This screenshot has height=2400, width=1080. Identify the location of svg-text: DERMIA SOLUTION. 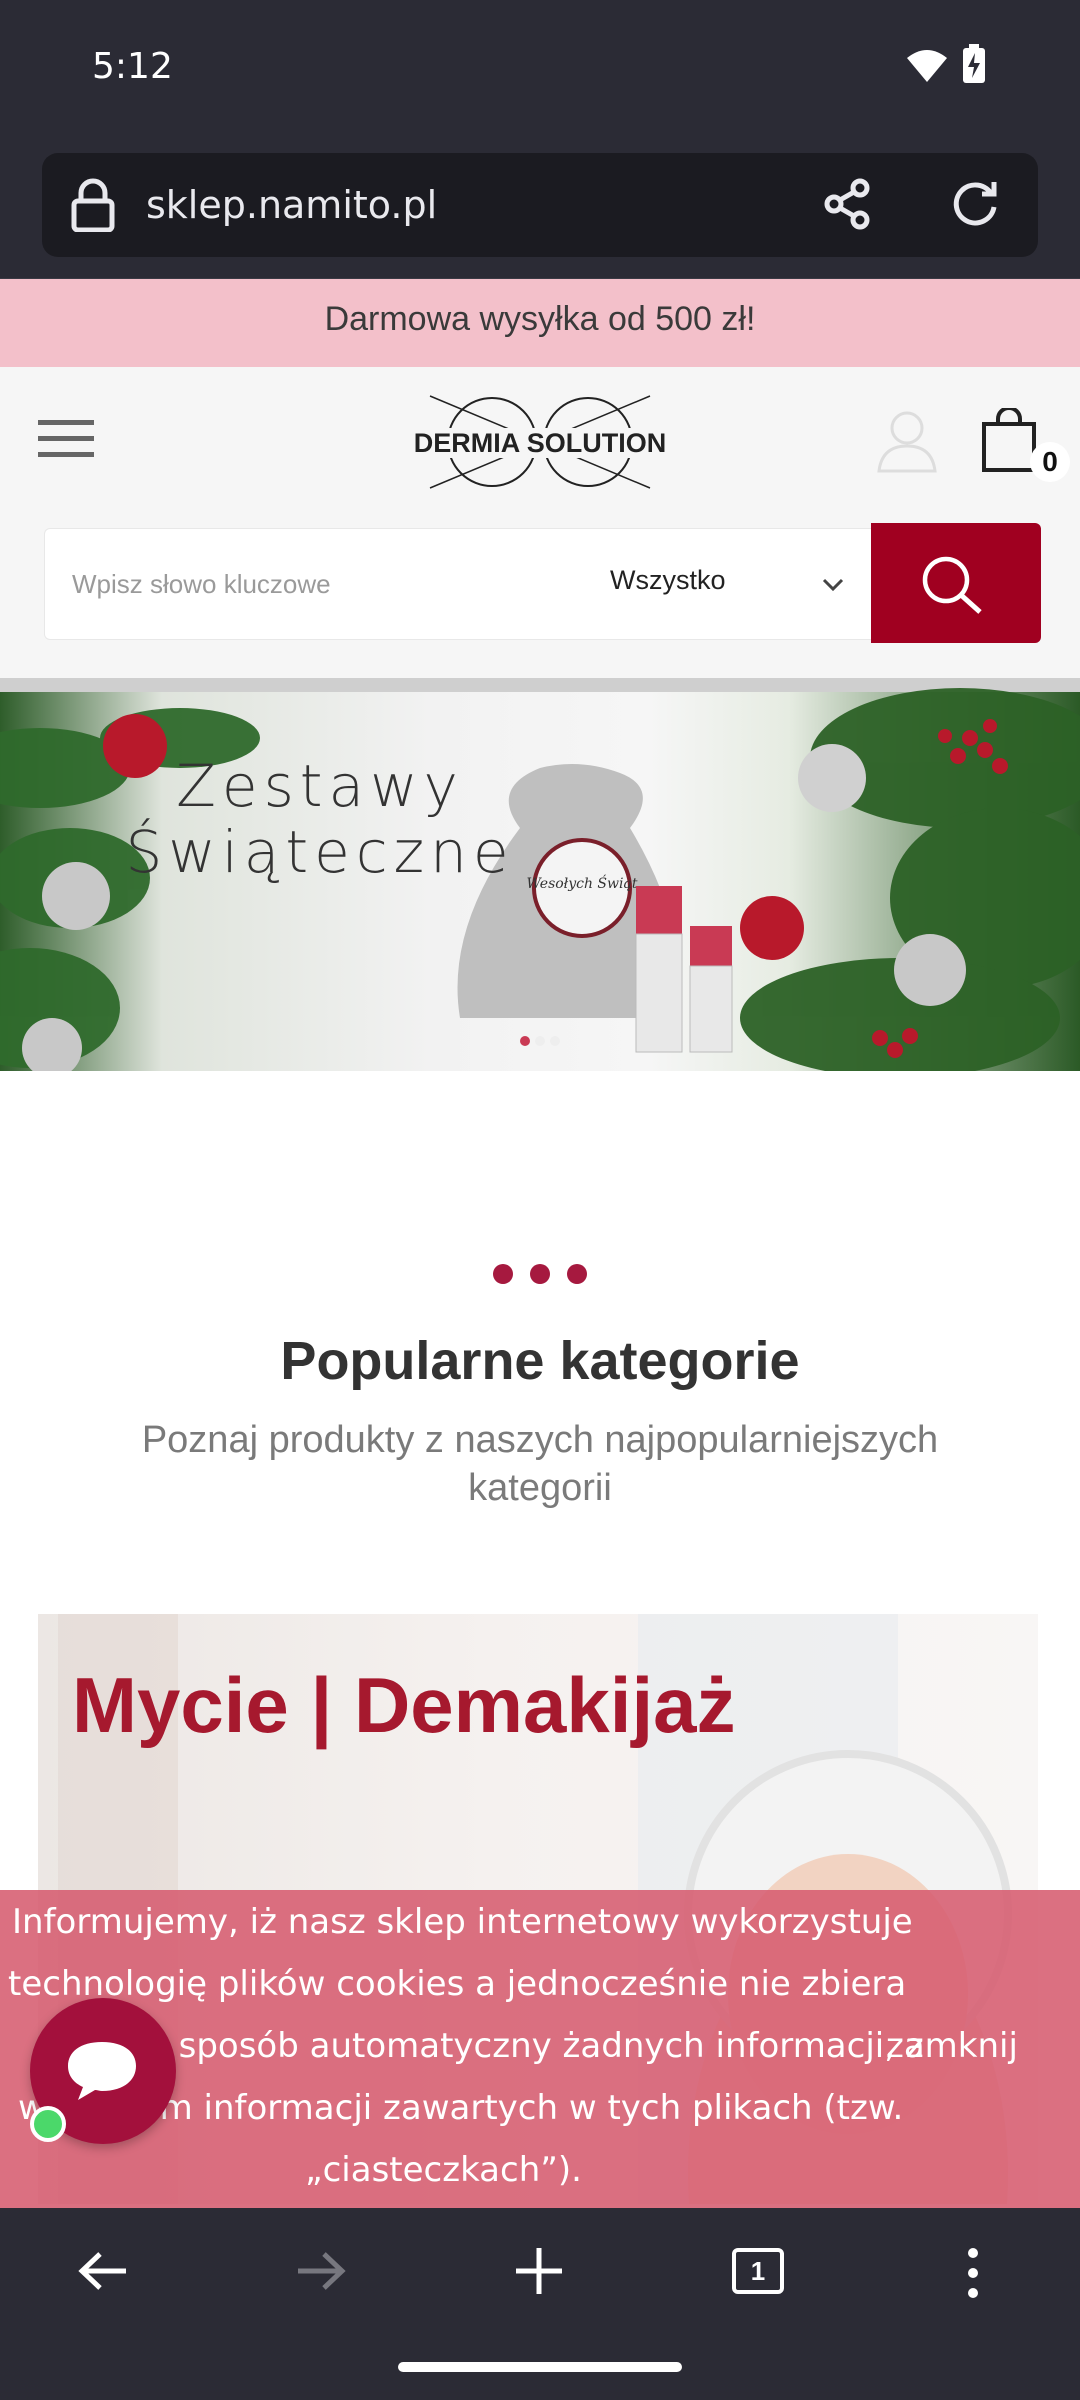
(540, 443).